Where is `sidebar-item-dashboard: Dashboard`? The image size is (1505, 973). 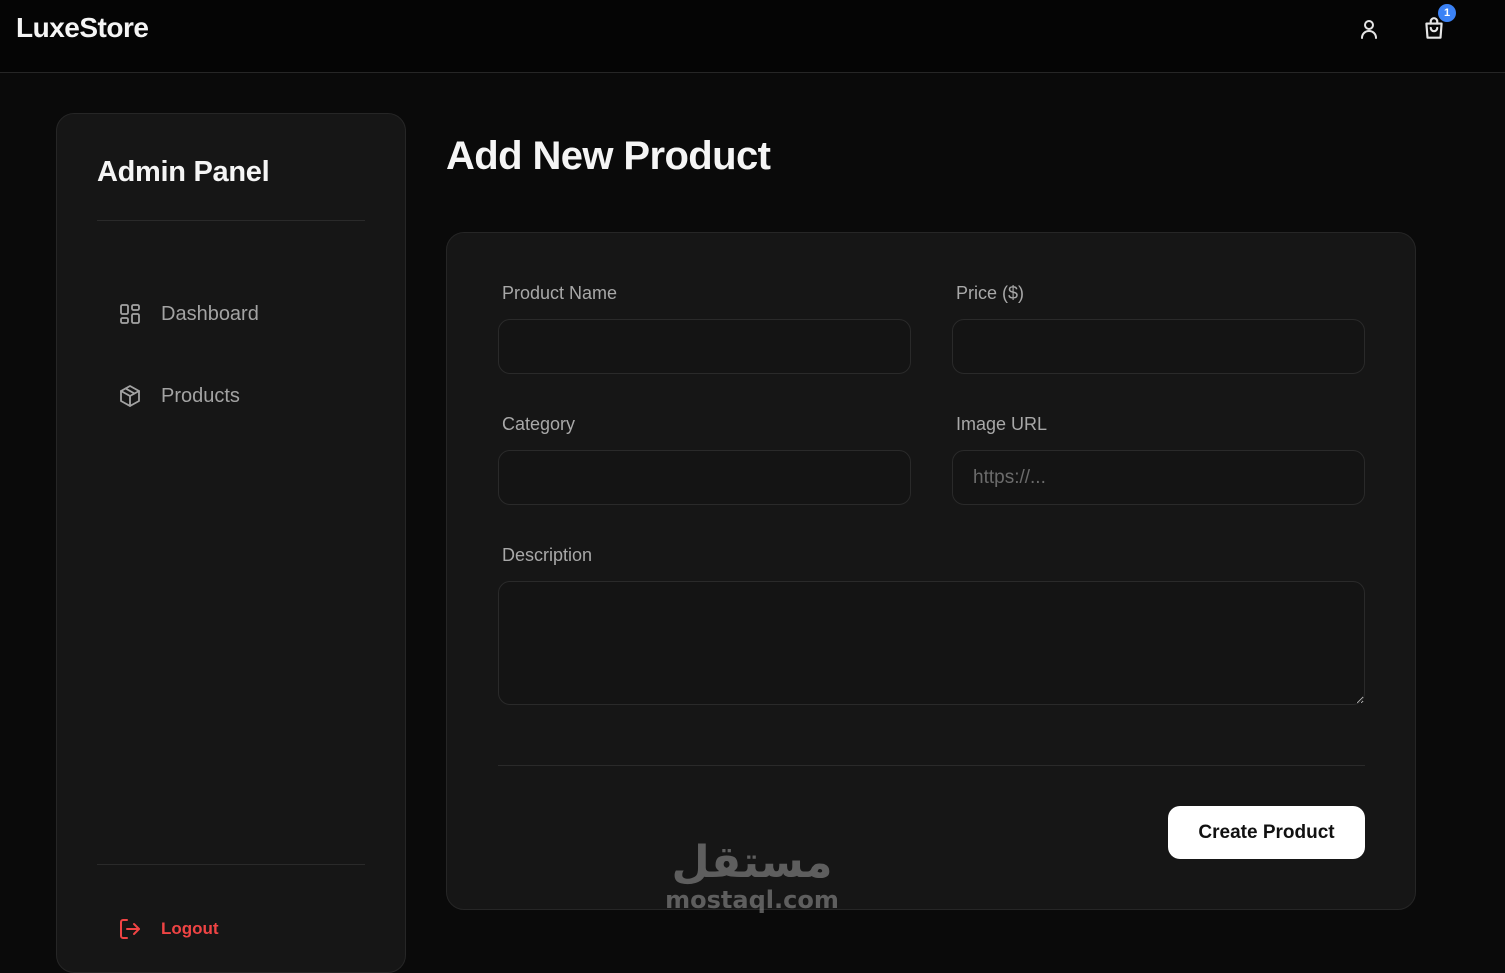 sidebar-item-dashboard: Dashboard is located at coordinates (188, 314).